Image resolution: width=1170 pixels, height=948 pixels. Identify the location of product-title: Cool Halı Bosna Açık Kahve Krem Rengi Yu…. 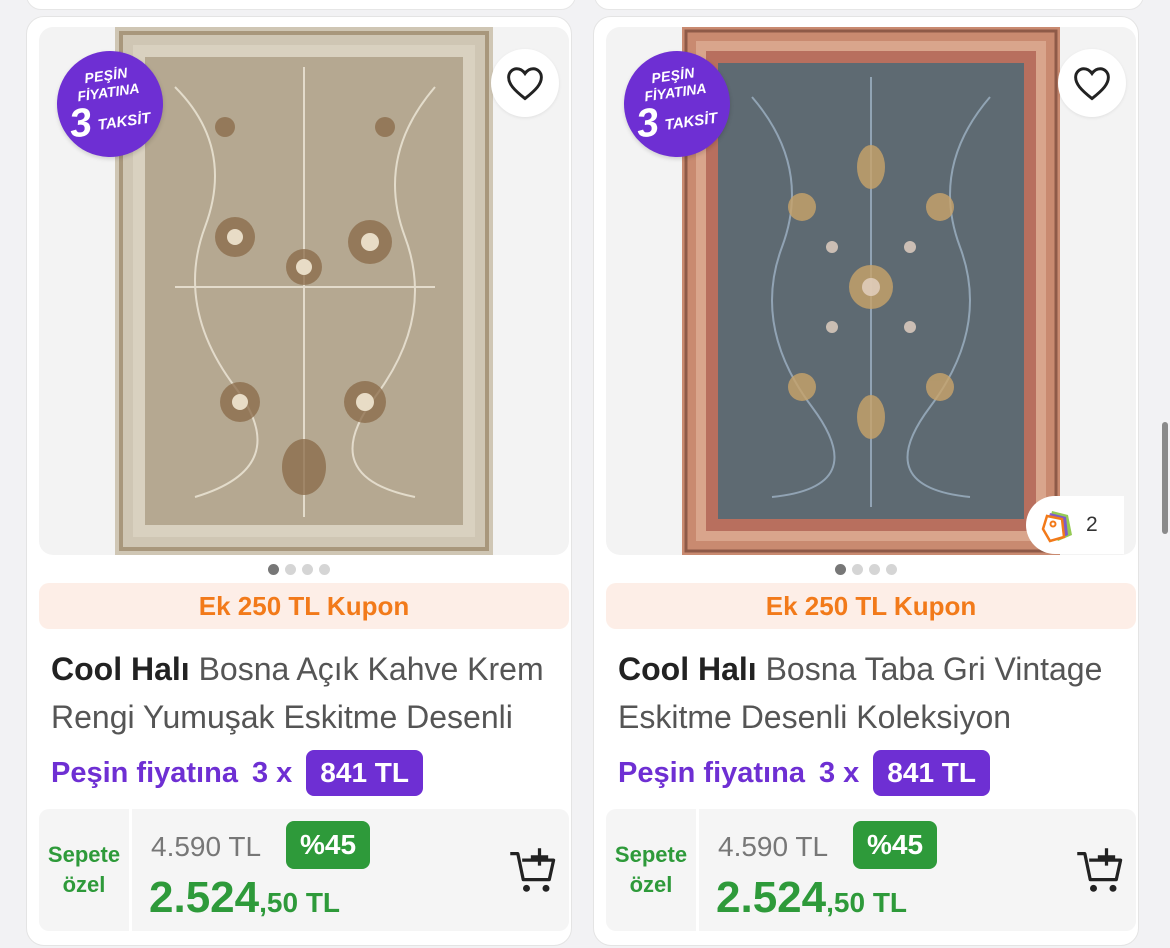
(304, 693).